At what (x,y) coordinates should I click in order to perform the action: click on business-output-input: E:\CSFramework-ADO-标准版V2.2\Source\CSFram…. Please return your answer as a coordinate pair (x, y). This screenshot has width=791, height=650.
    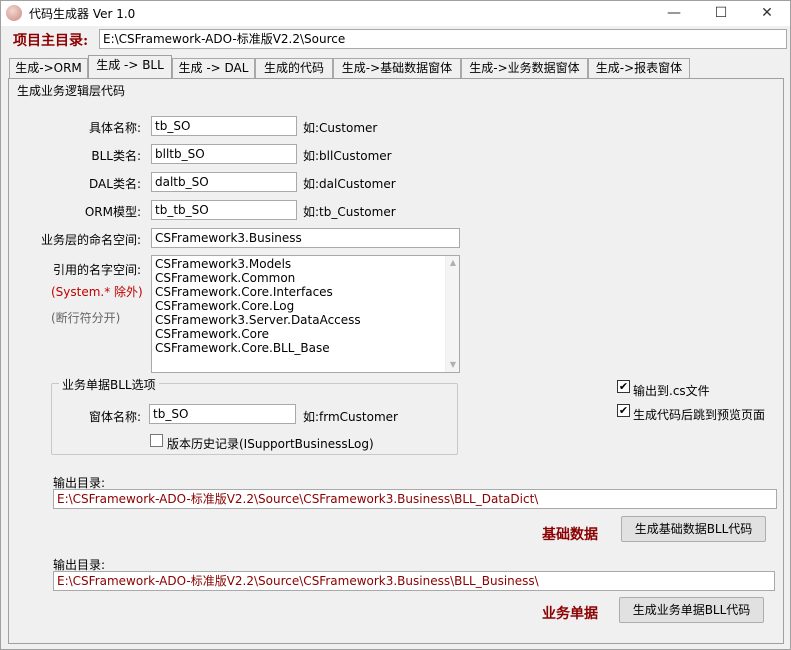
    Looking at the image, I should click on (414, 581).